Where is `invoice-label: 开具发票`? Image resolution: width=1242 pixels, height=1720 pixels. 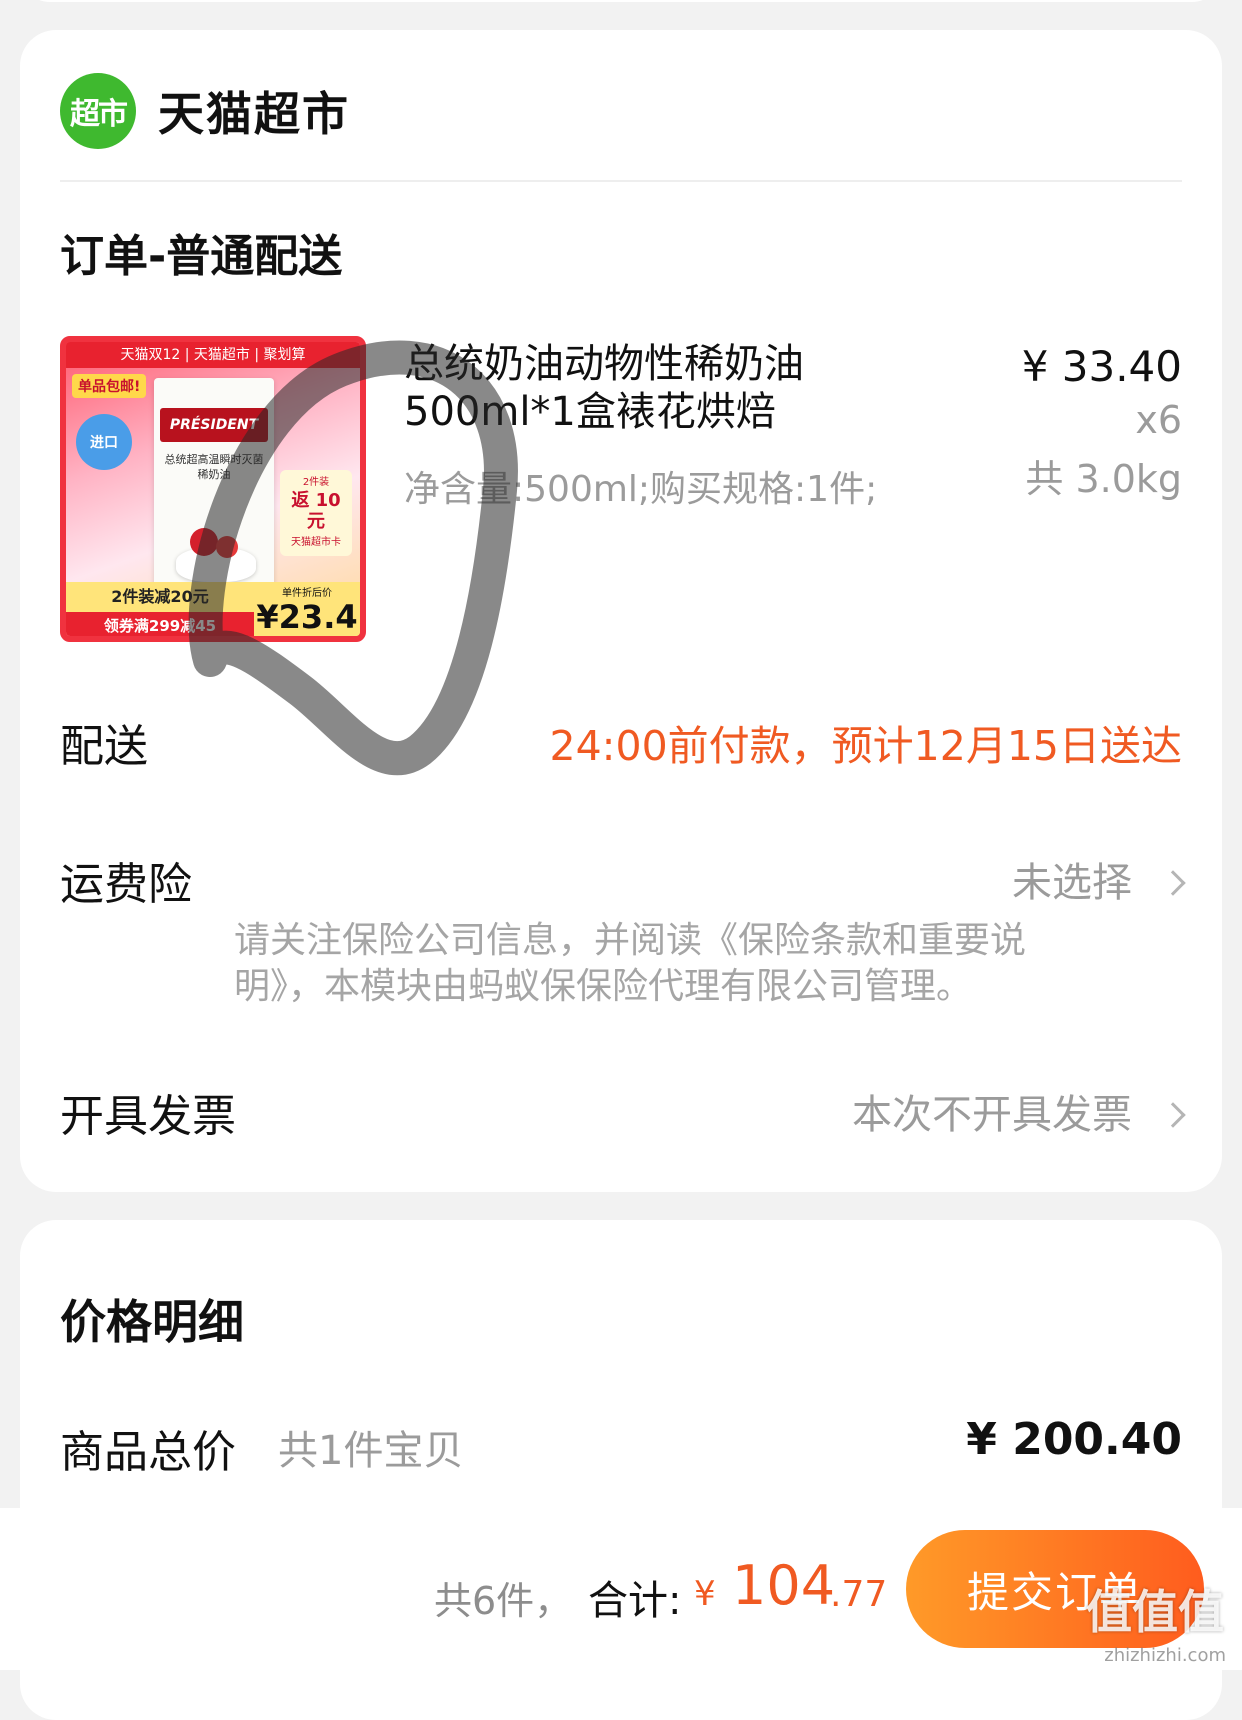
invoice-label: 开具发票 is located at coordinates (148, 1116).